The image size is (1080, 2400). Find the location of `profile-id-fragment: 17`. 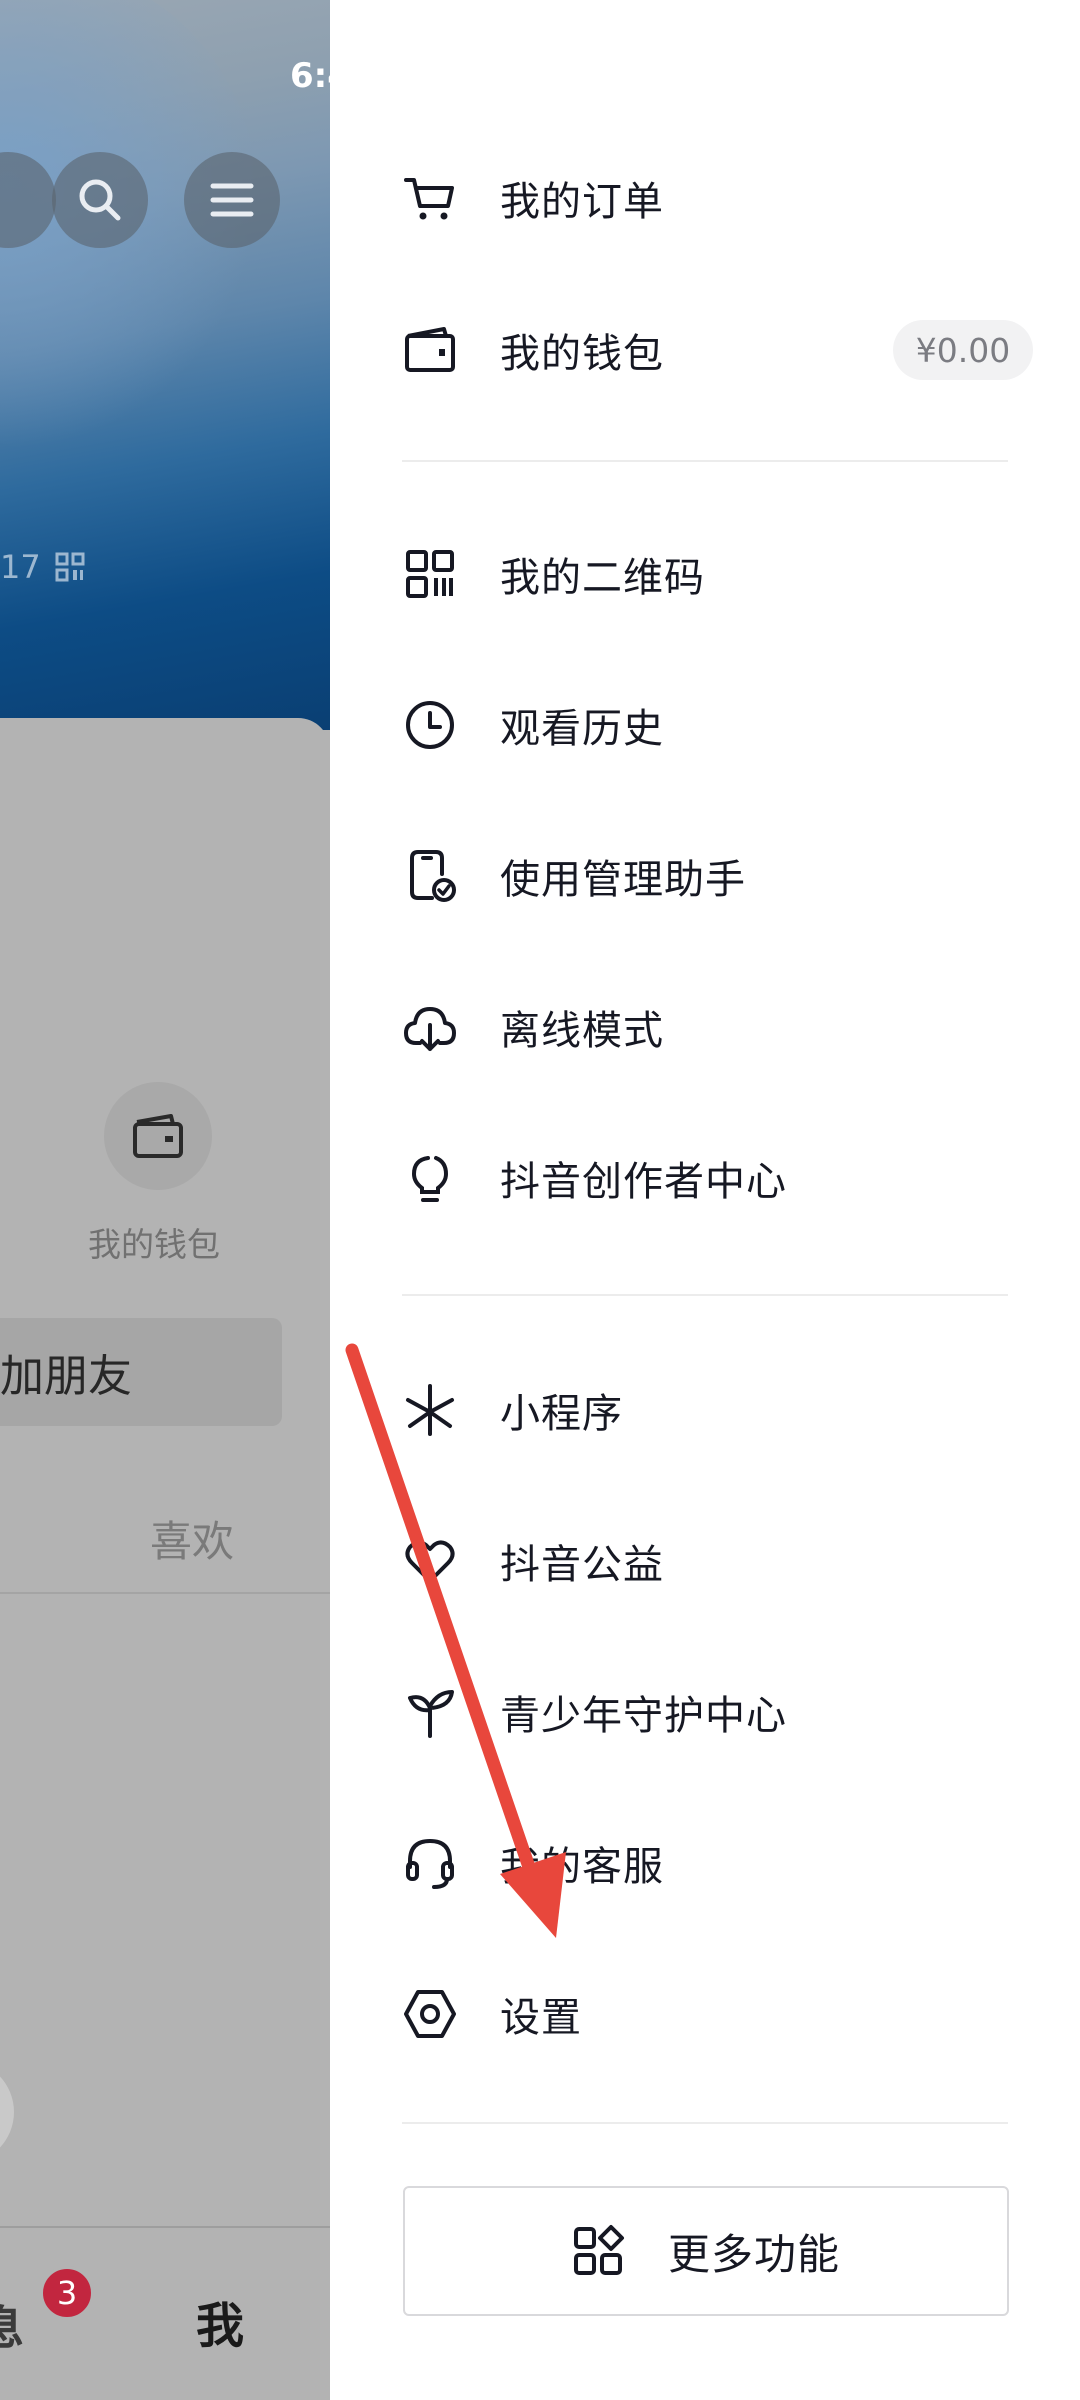

profile-id-fragment: 17 is located at coordinates (42, 567).